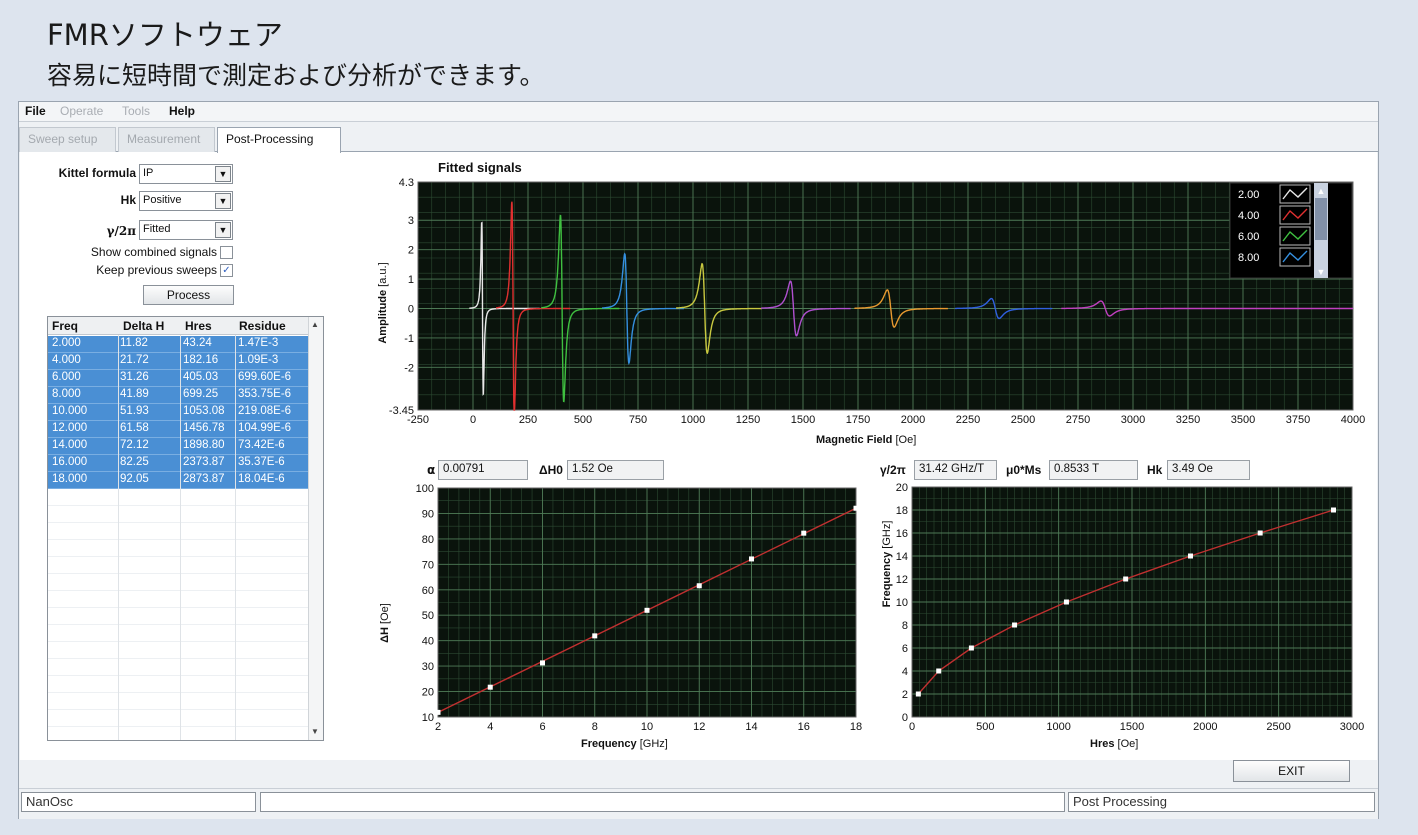 The height and width of the screenshot is (835, 1418). I want to click on page-subtitle: 容易に短時間で測定および分析ができます。, so click(296, 75).